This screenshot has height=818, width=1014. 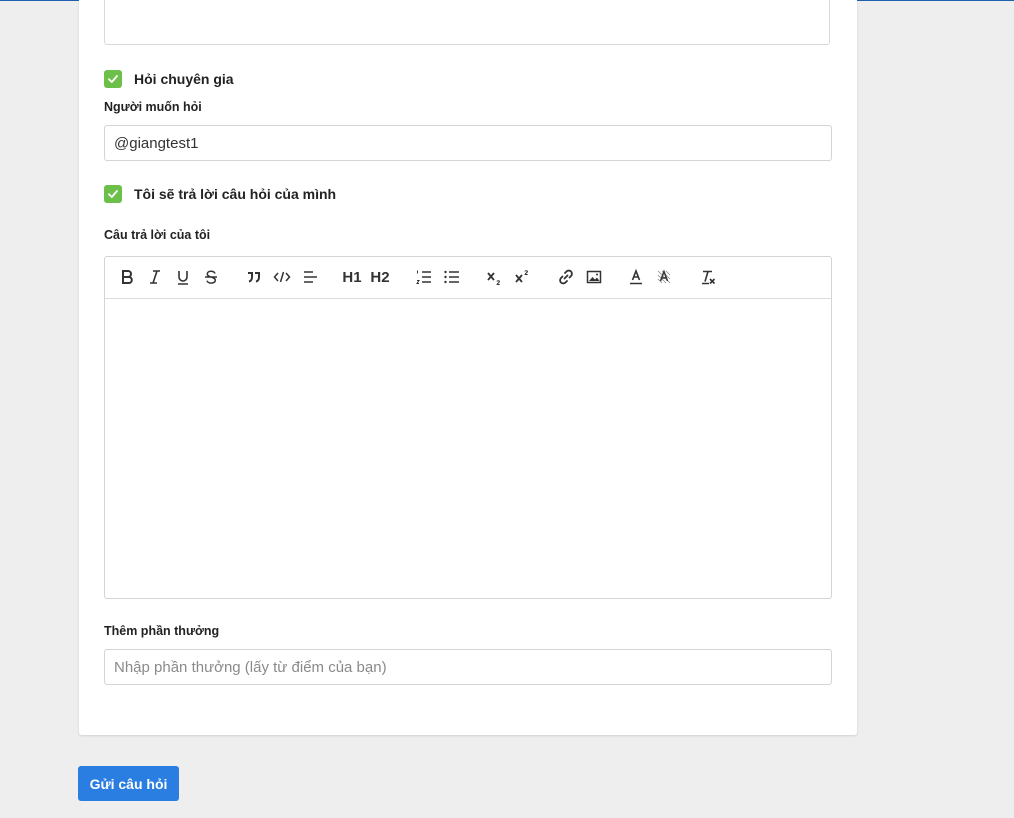 What do you see at coordinates (664, 277) in the screenshot?
I see `background-color-icon` at bounding box center [664, 277].